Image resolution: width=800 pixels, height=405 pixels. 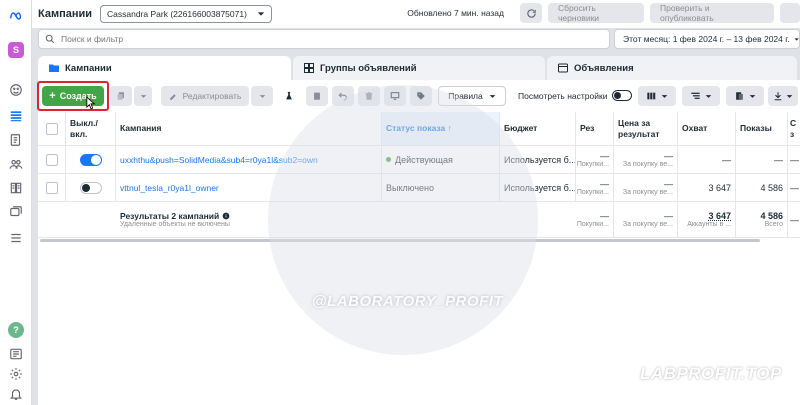 I want to click on delivery-cell: Выключено, so click(x=441, y=187).